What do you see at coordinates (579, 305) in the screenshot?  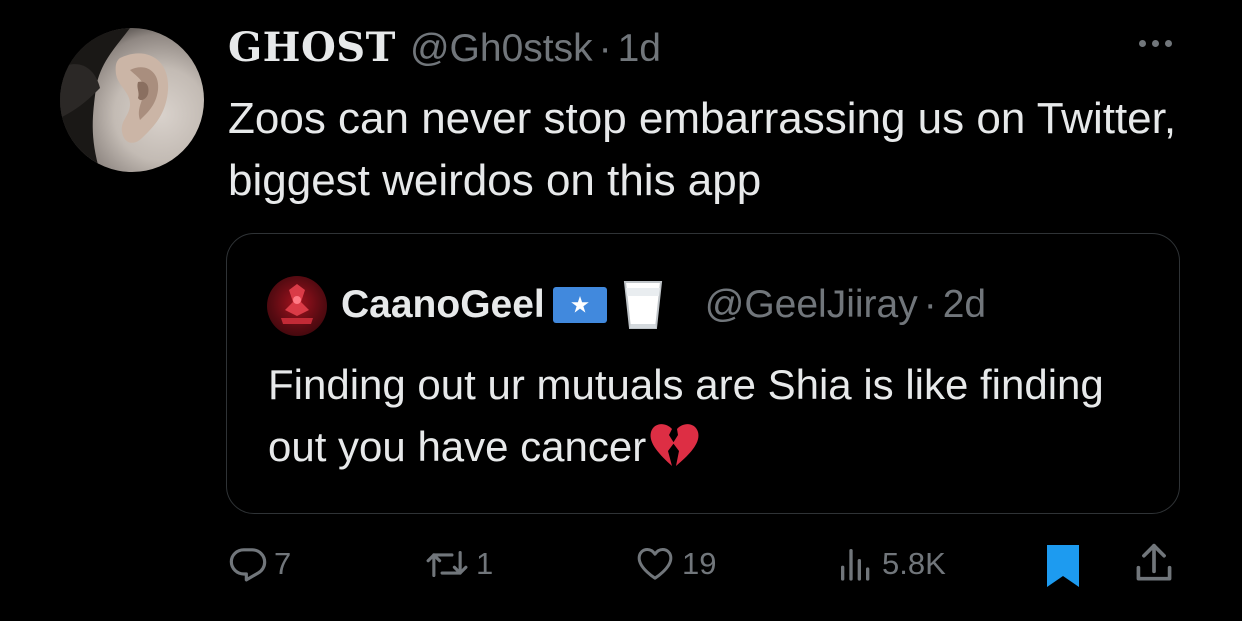 I see `somalia-flag-icon` at bounding box center [579, 305].